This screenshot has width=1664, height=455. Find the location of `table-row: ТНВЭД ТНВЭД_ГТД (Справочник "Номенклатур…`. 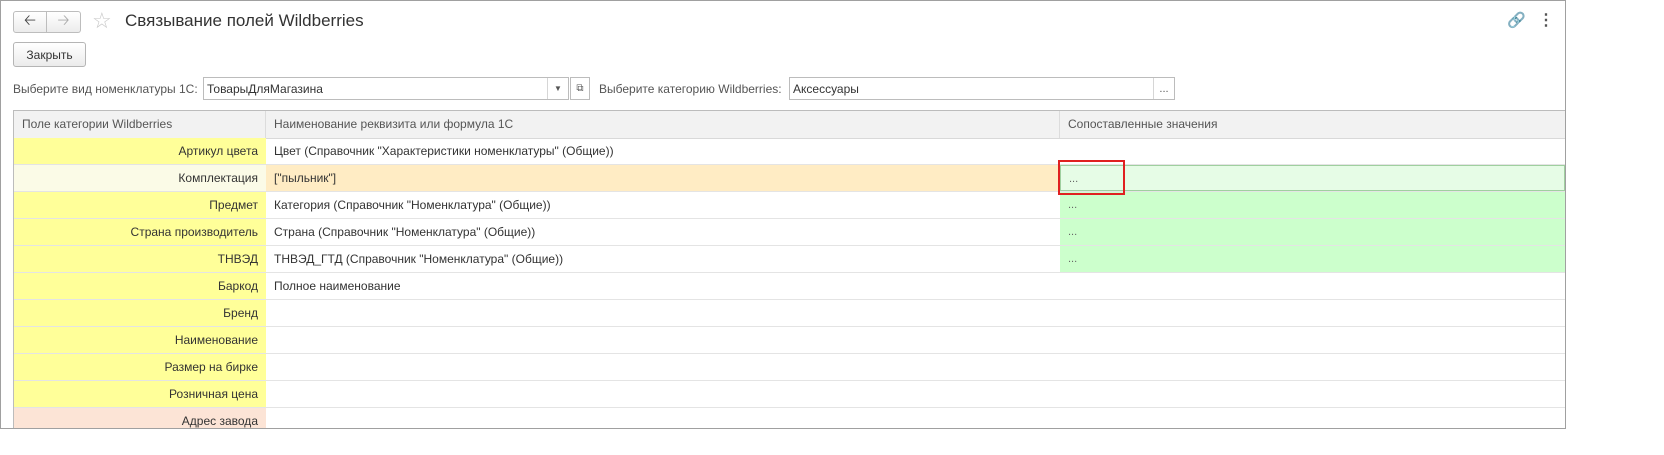

table-row: ТНВЭД ТНВЭД_ГТД (Справочник "Номенклатур… is located at coordinates (789, 259).